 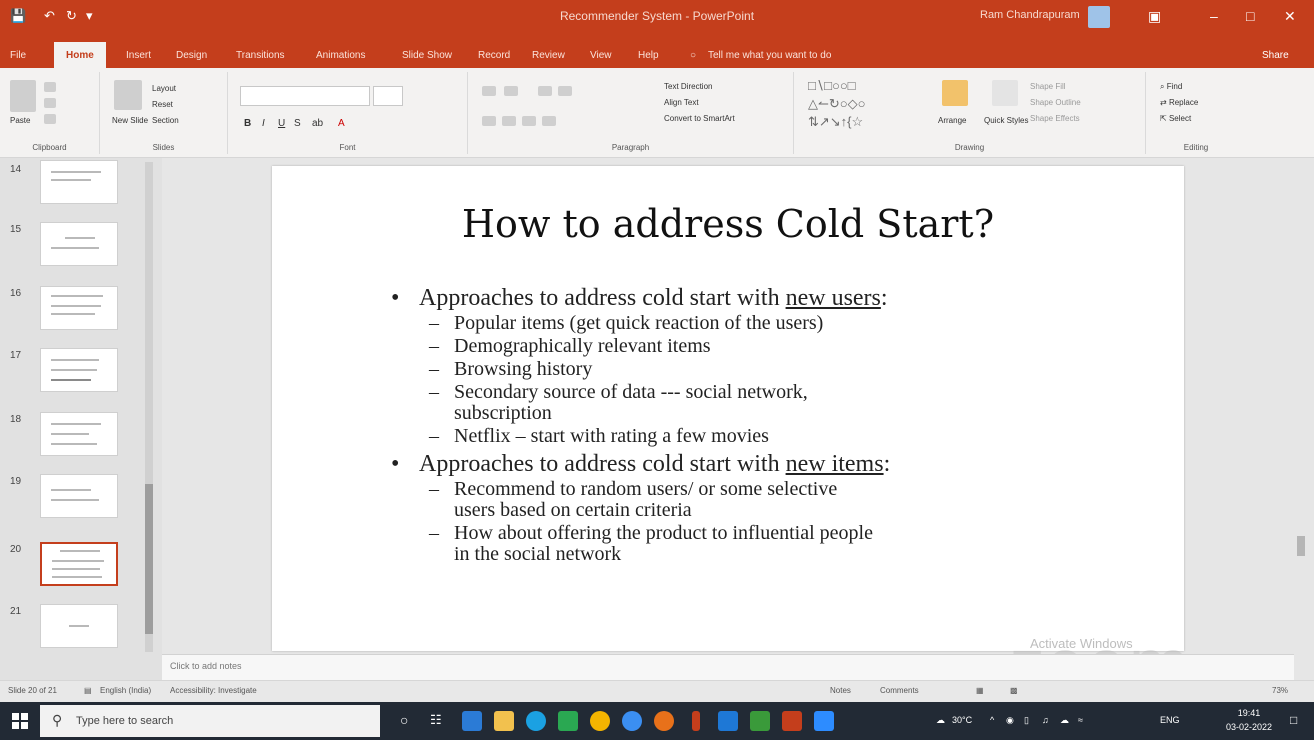 What do you see at coordinates (940, 720) in the screenshot?
I see `weather-icon: ☁` at bounding box center [940, 720].